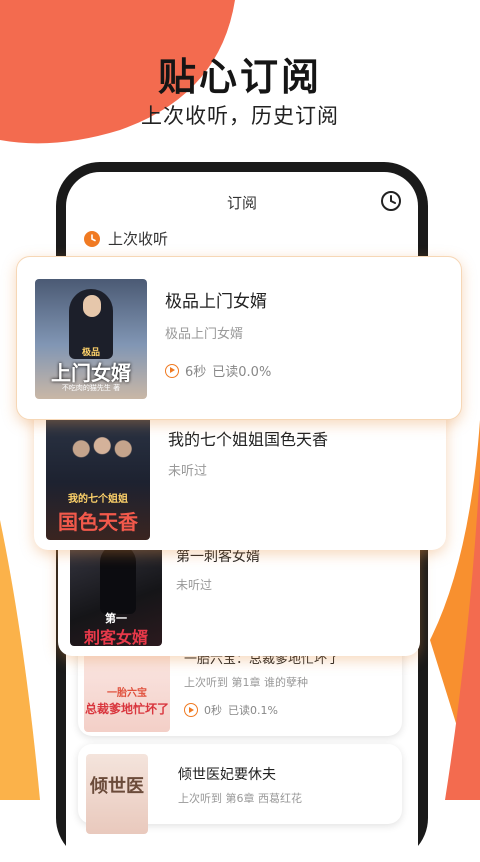  Describe the element at coordinates (227, 775) in the screenshot. I see `book-title: 倾世医妃要休夫` at that location.